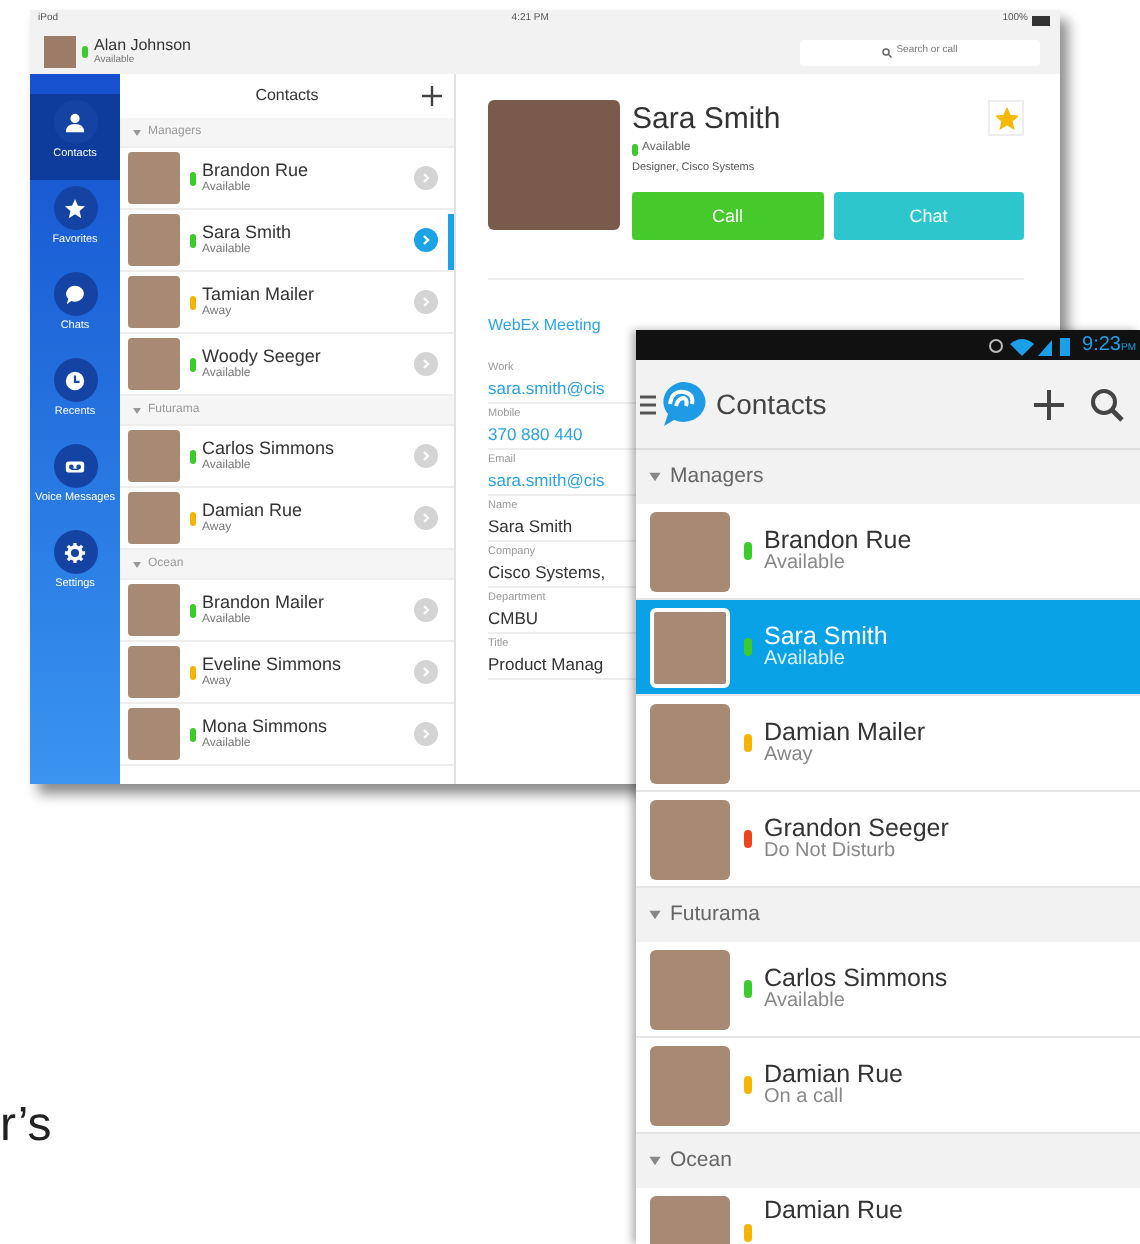 This screenshot has width=1140, height=1244. Describe the element at coordinates (856, 828) in the screenshot. I see `contact-name: Grandon Seeger` at that location.